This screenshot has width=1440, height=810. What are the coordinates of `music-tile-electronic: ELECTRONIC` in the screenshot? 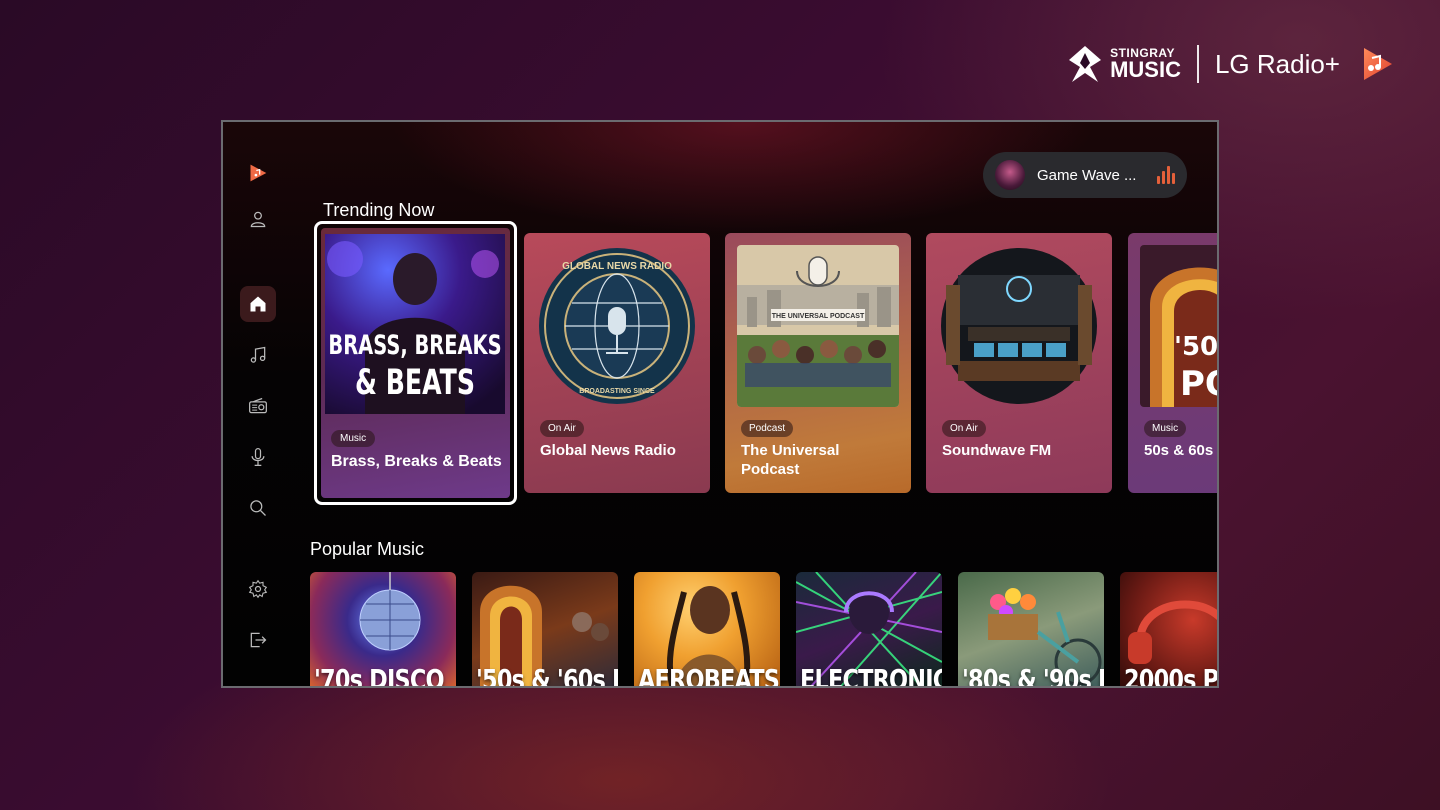 It's located at (869, 630).